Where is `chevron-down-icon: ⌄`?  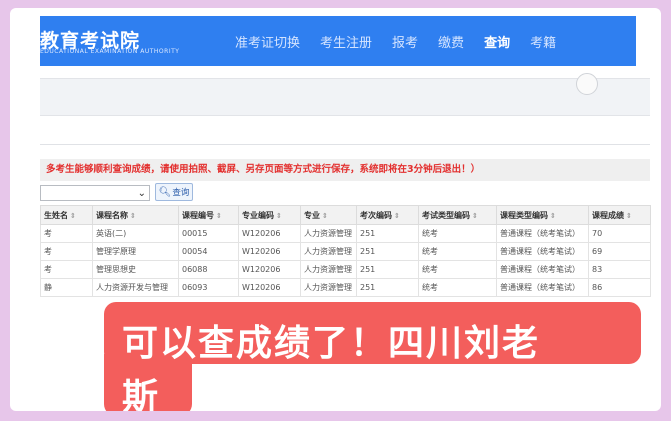 chevron-down-icon: ⌄ is located at coordinates (141, 193).